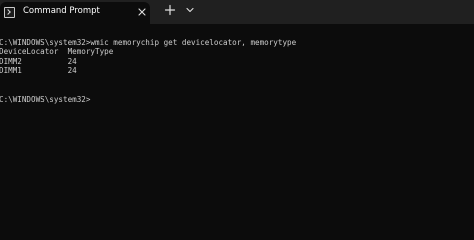  Describe the element at coordinates (57, 51) in the screenshot. I see `terminal-line: DeviceLocator MemoryType` at that location.